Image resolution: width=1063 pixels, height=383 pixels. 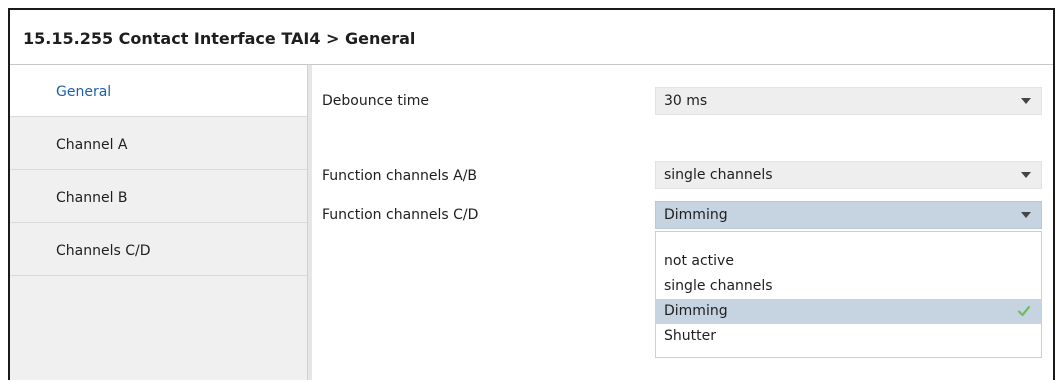 What do you see at coordinates (160, 91) in the screenshot?
I see `sidebar-item-general: General` at bounding box center [160, 91].